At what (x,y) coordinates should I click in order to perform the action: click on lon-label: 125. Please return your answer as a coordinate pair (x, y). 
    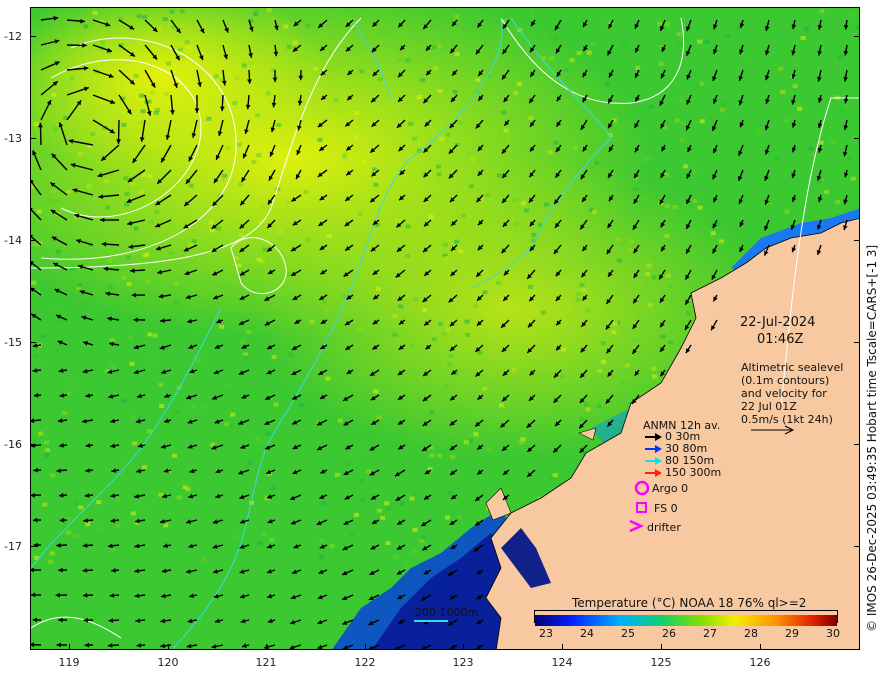
    Looking at the image, I should click on (661, 662).